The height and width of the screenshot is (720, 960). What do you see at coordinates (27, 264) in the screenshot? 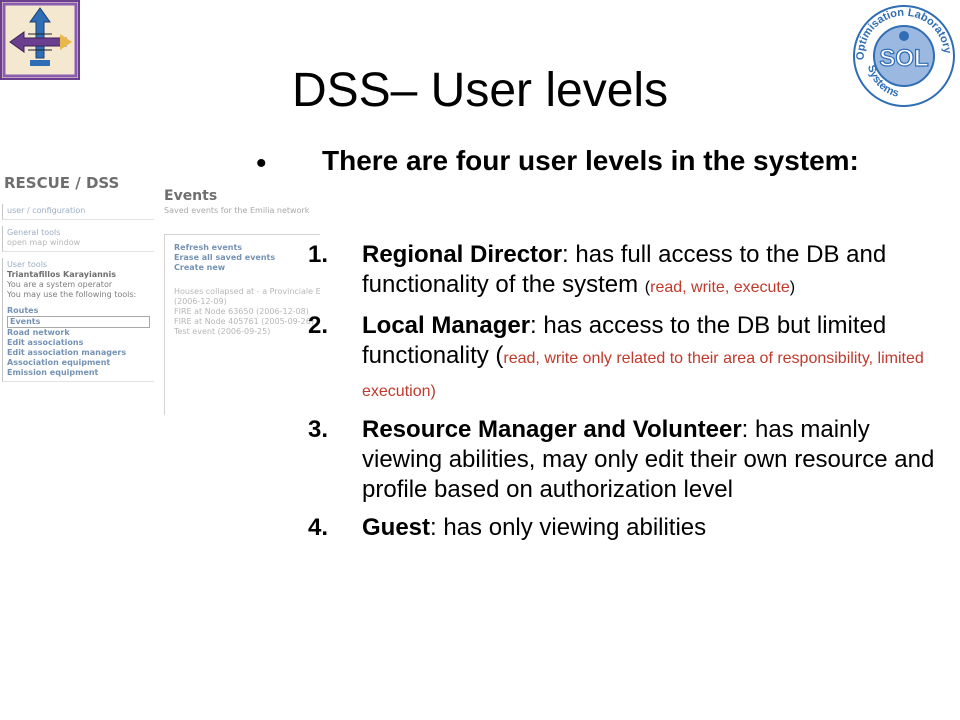
I see `user-tools-heading: User tools` at bounding box center [27, 264].